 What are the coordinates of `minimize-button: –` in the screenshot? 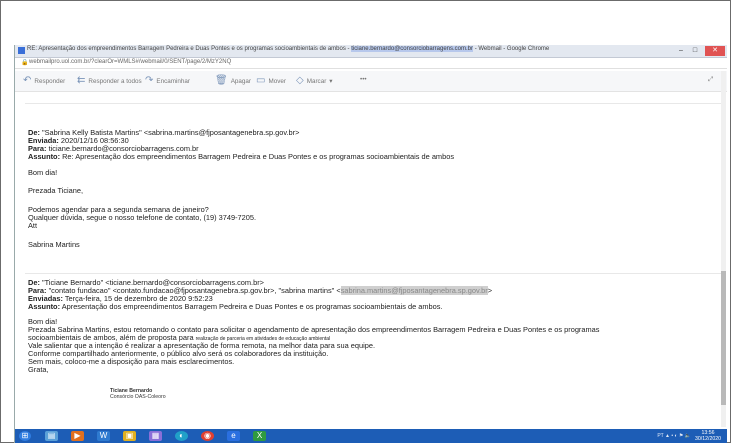 It's located at (681, 51).